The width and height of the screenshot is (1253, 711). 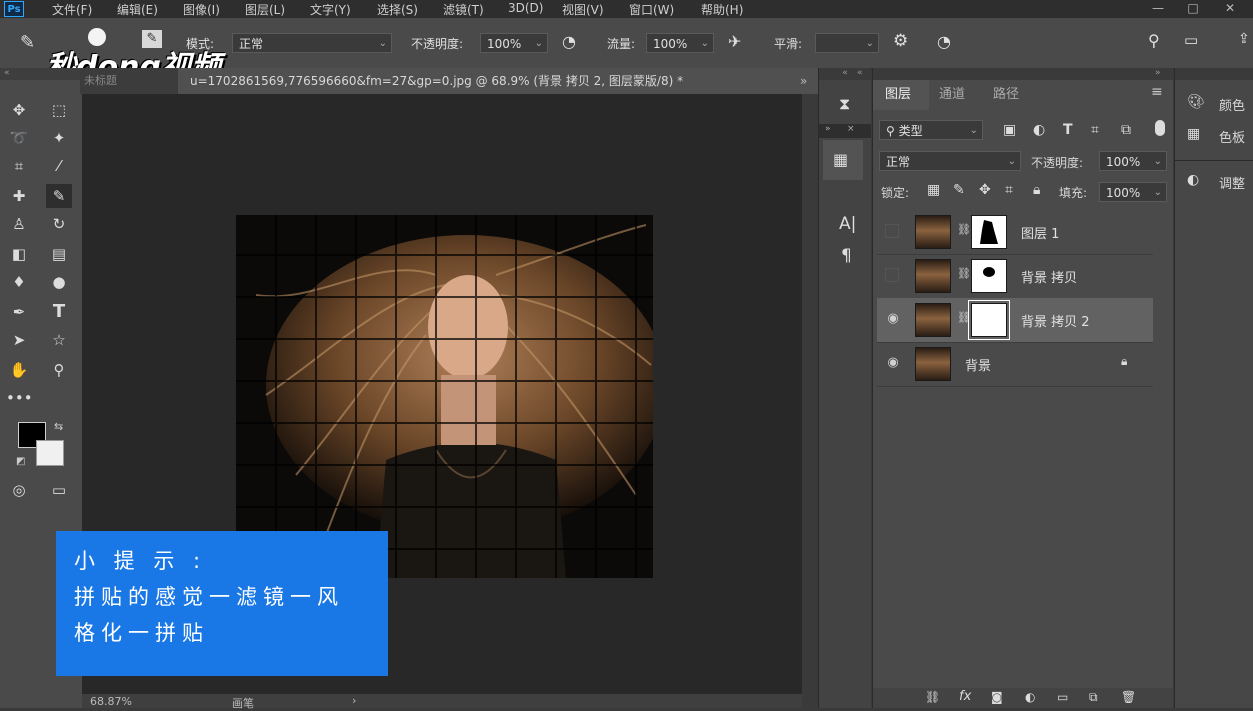 What do you see at coordinates (1191, 40) in the screenshot?
I see `workspace-icon: ▭` at bounding box center [1191, 40].